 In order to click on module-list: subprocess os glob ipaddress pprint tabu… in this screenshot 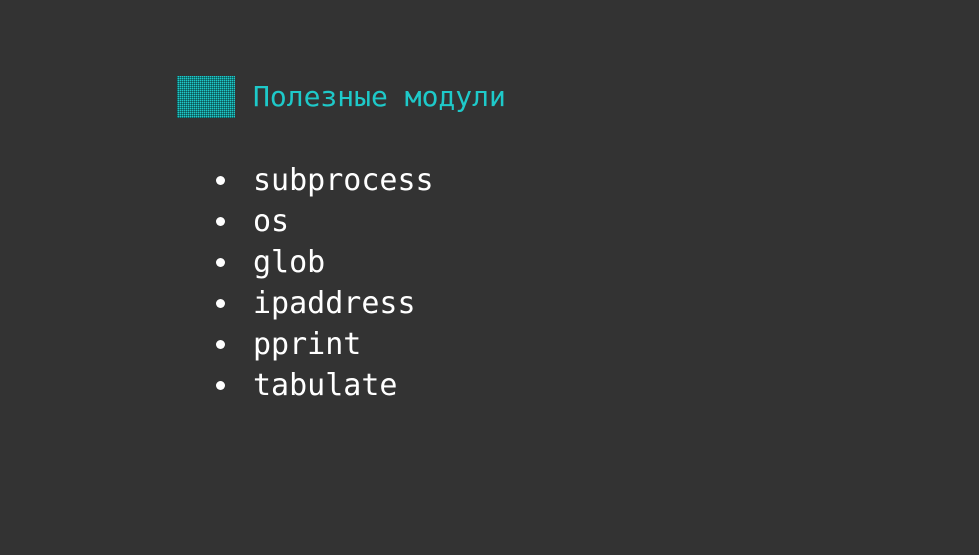, I will do `click(325, 283)`.